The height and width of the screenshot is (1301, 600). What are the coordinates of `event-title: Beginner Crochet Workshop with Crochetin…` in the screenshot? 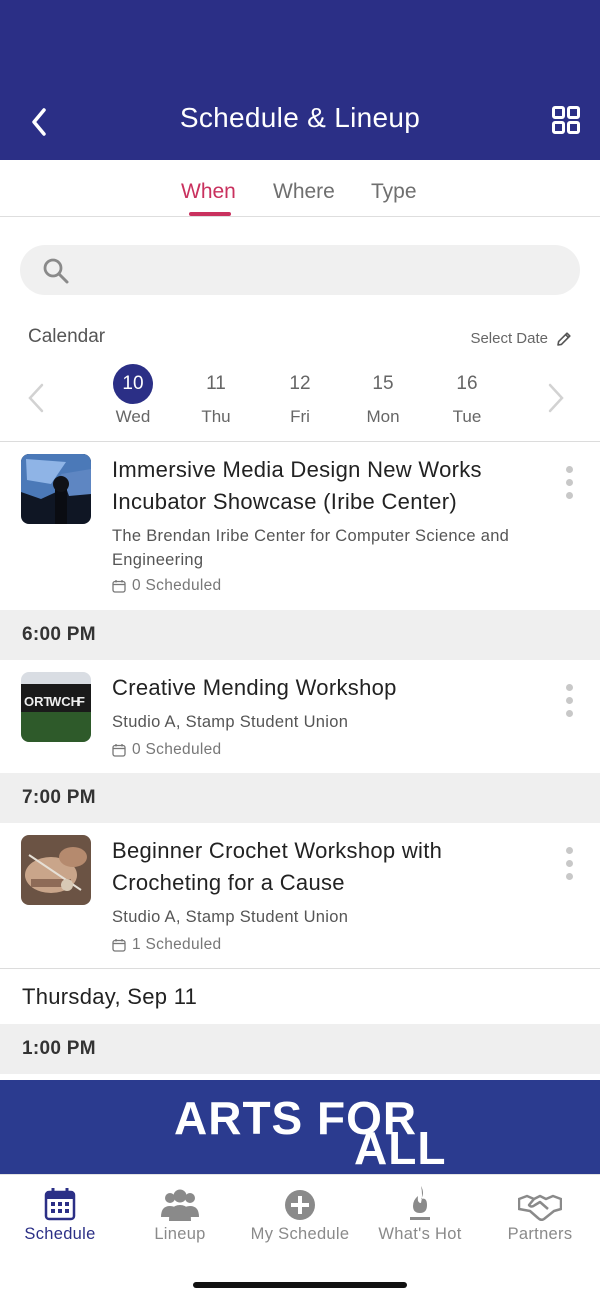 It's located at (277, 866).